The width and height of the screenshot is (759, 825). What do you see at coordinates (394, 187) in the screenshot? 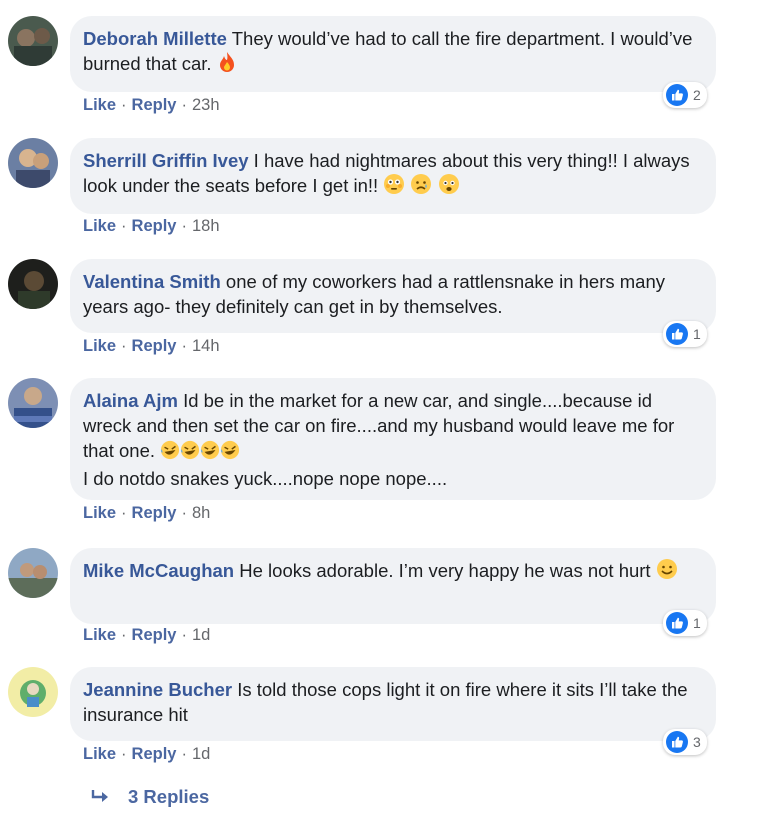
I see `flushed-face-emoji-icon` at bounding box center [394, 187].